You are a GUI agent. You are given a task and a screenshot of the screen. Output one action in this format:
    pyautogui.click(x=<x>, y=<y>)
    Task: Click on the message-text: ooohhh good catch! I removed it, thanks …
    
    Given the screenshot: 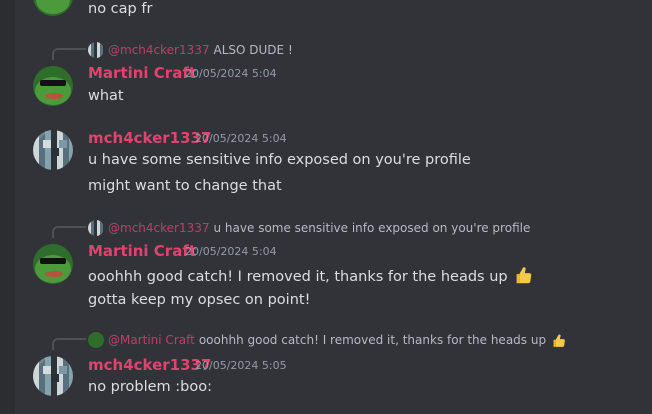 What is the action you would take?
    pyautogui.click(x=311, y=275)
    